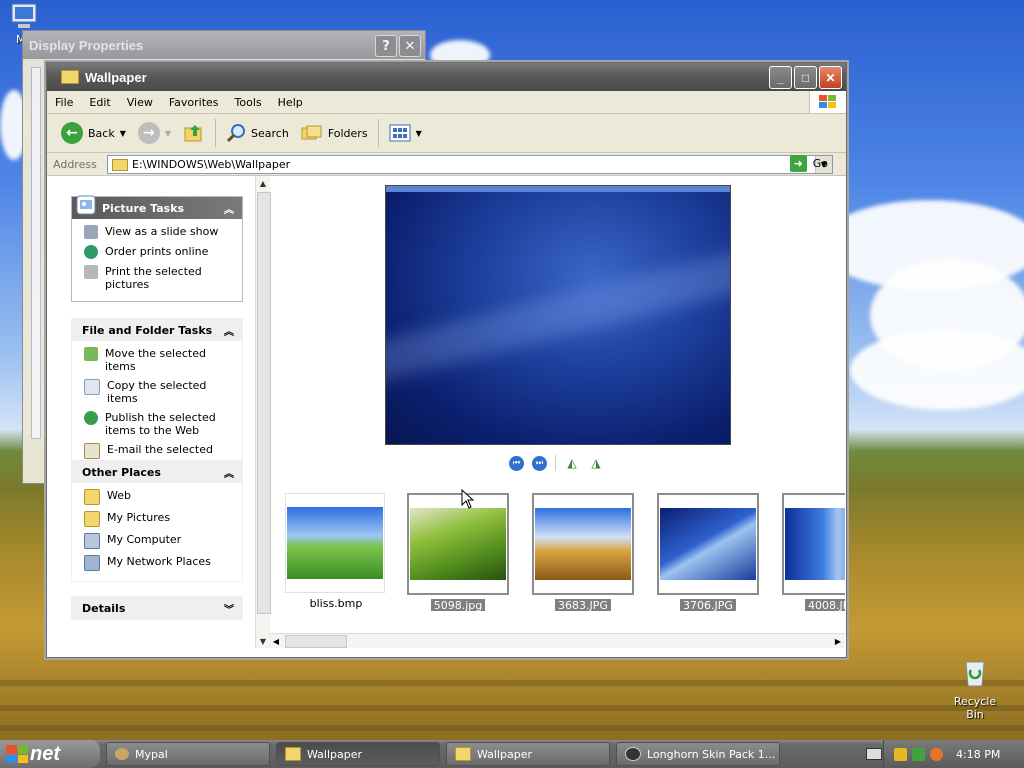 The image size is (1024, 768). What do you see at coordinates (157, 330) in the screenshot?
I see `file-folder-tasks-header: File and Folder Tasks ︽` at bounding box center [157, 330].